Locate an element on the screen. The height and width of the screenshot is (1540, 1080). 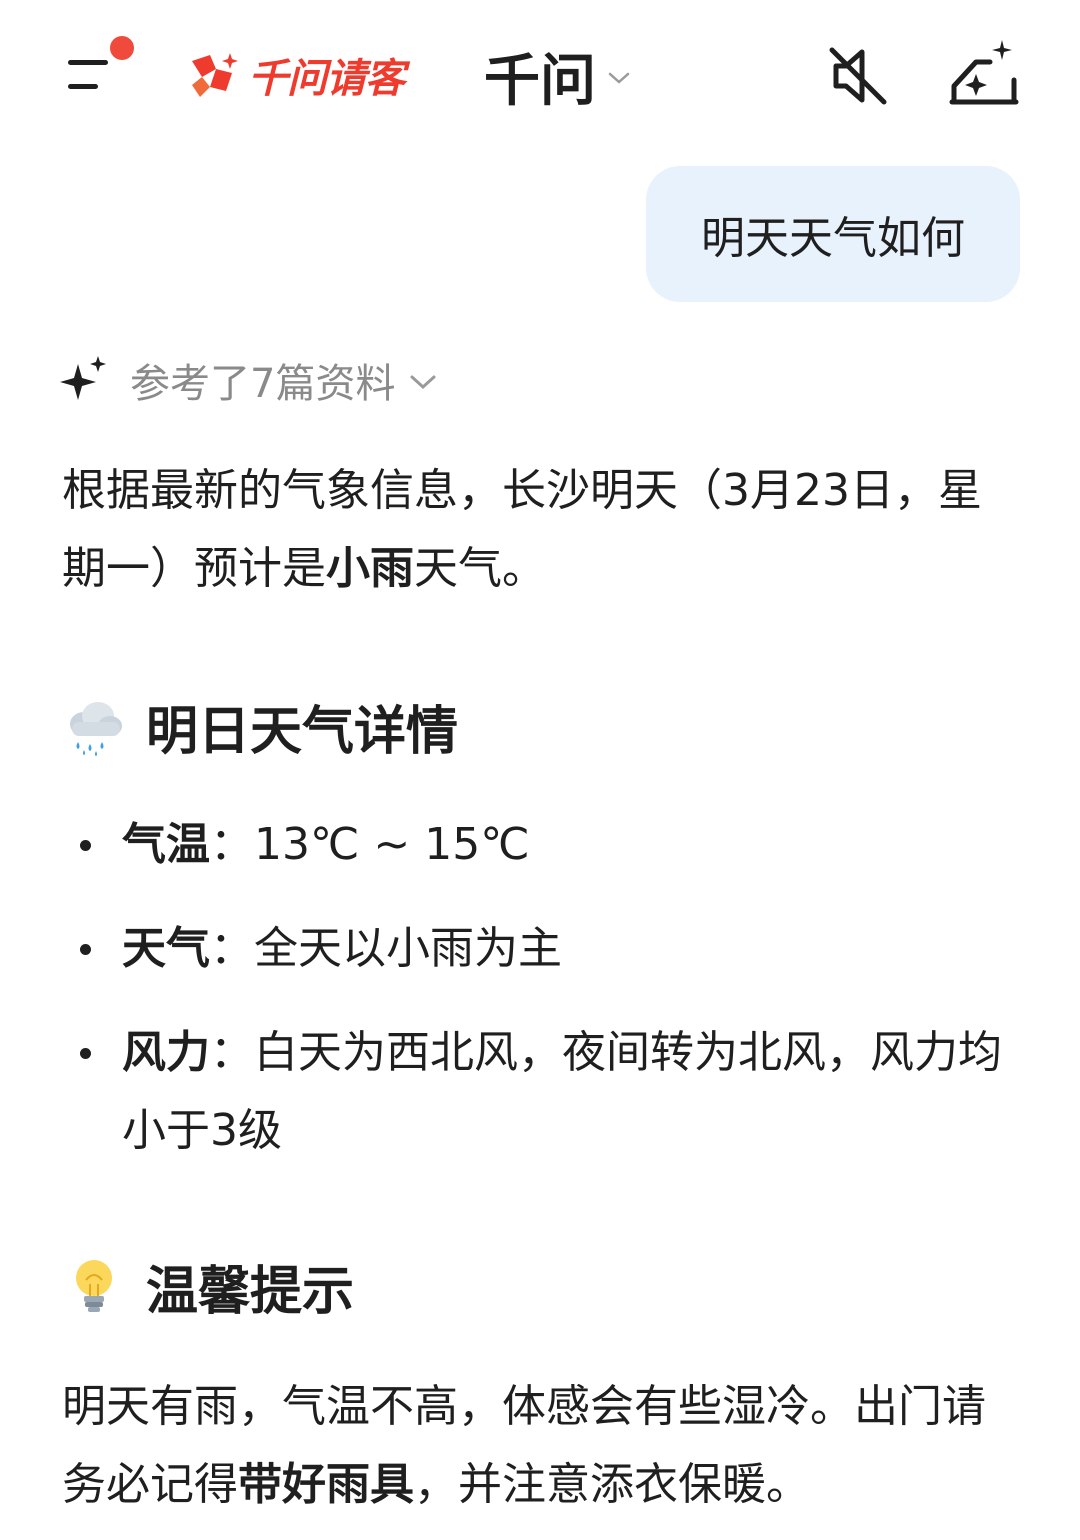
item-value: 13℃ ~ 15℃ is located at coordinates (392, 844).